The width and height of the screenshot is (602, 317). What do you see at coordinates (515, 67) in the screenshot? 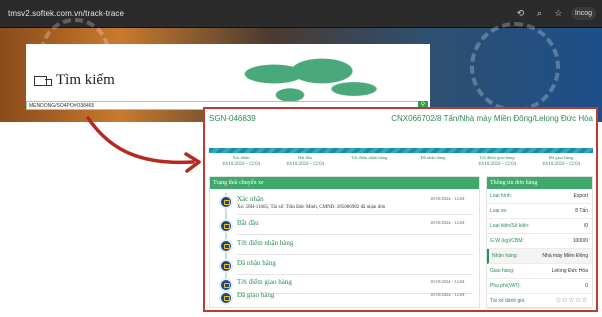
I see `gear-decoration` at bounding box center [515, 67].